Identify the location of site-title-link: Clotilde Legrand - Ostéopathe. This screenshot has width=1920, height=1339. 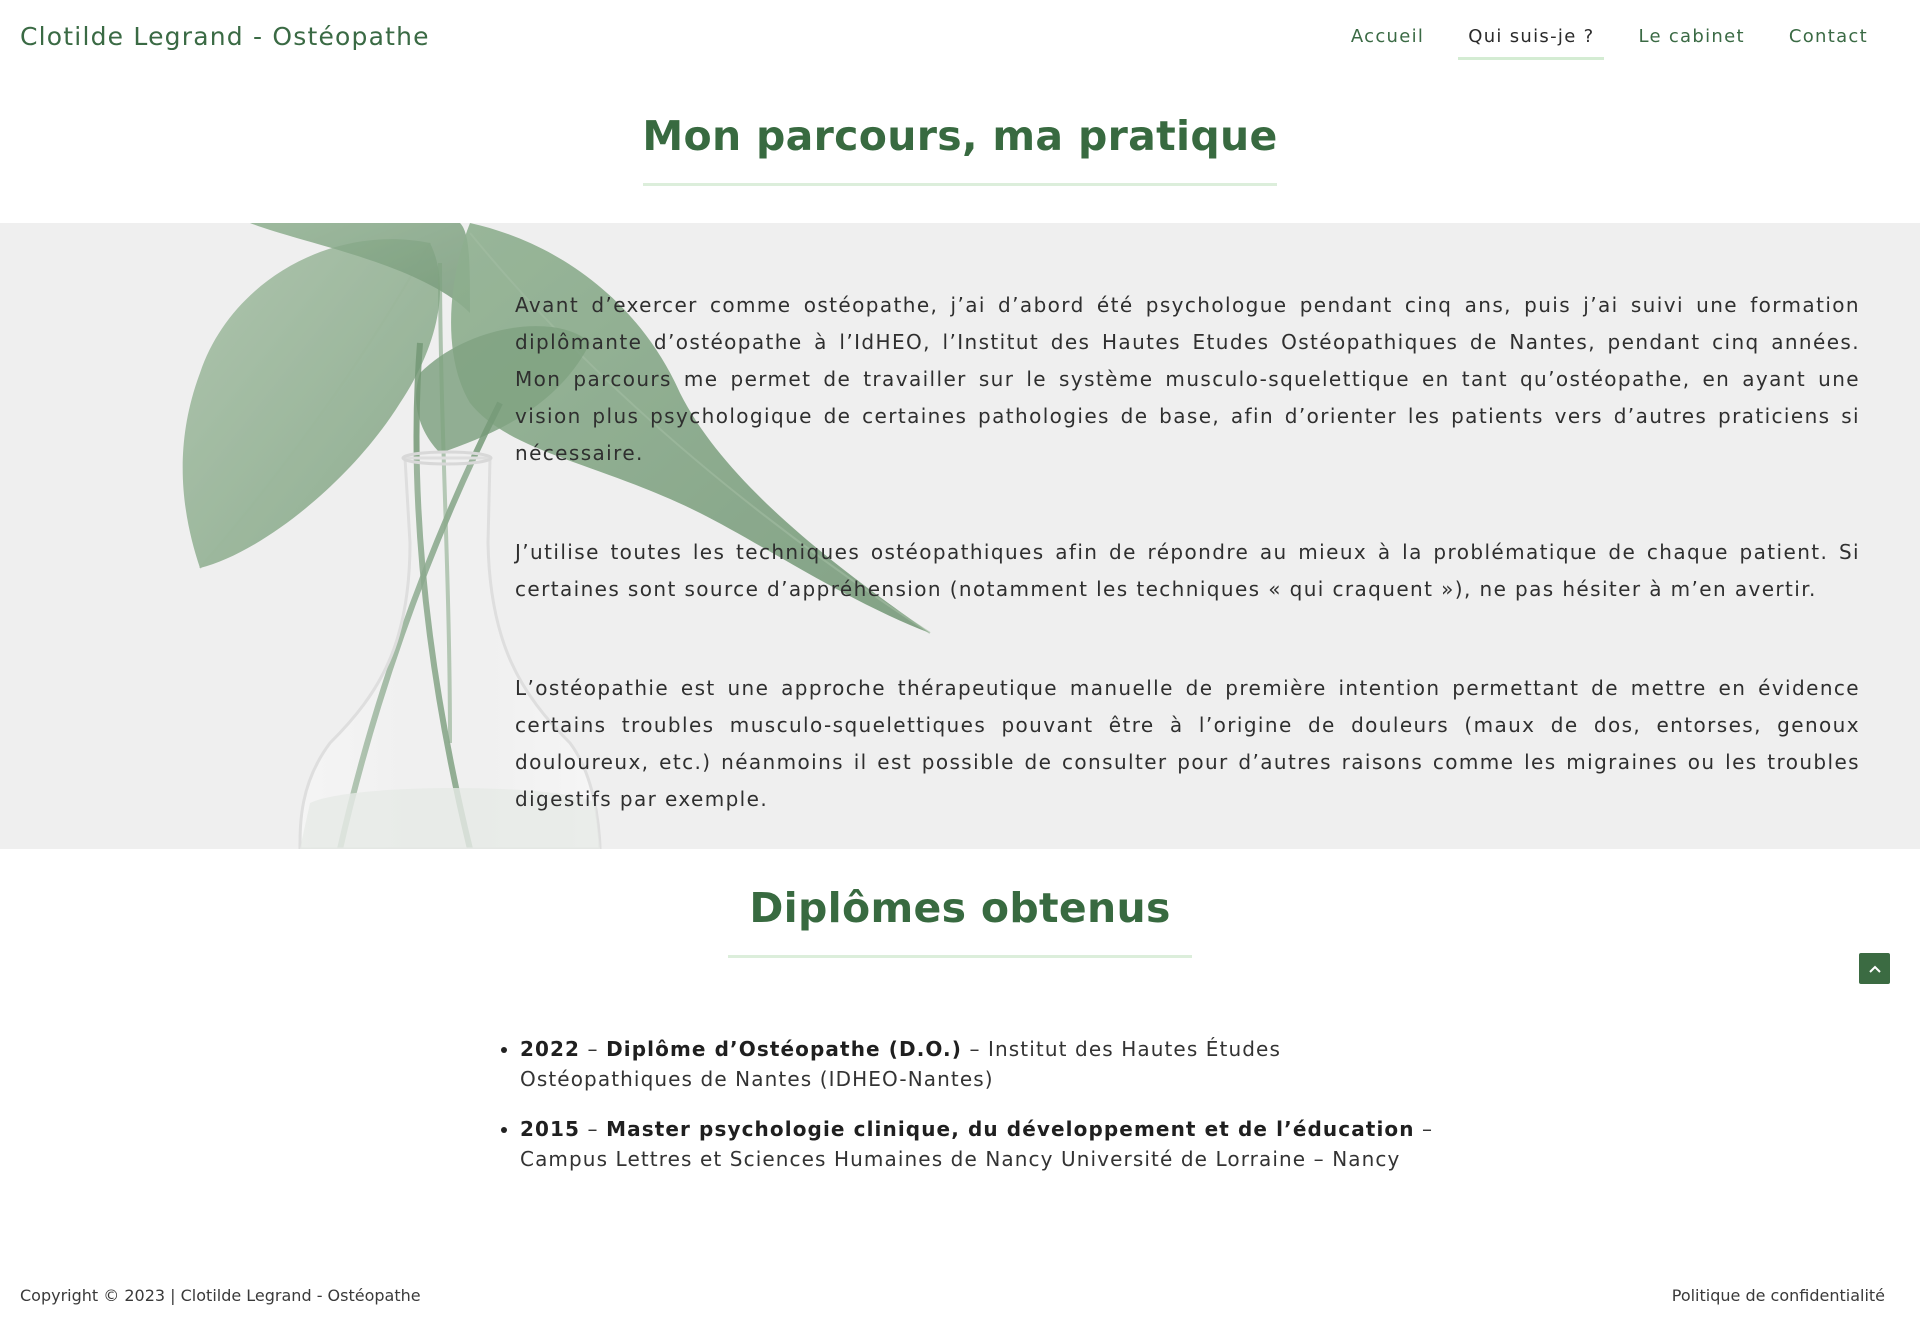
(225, 36).